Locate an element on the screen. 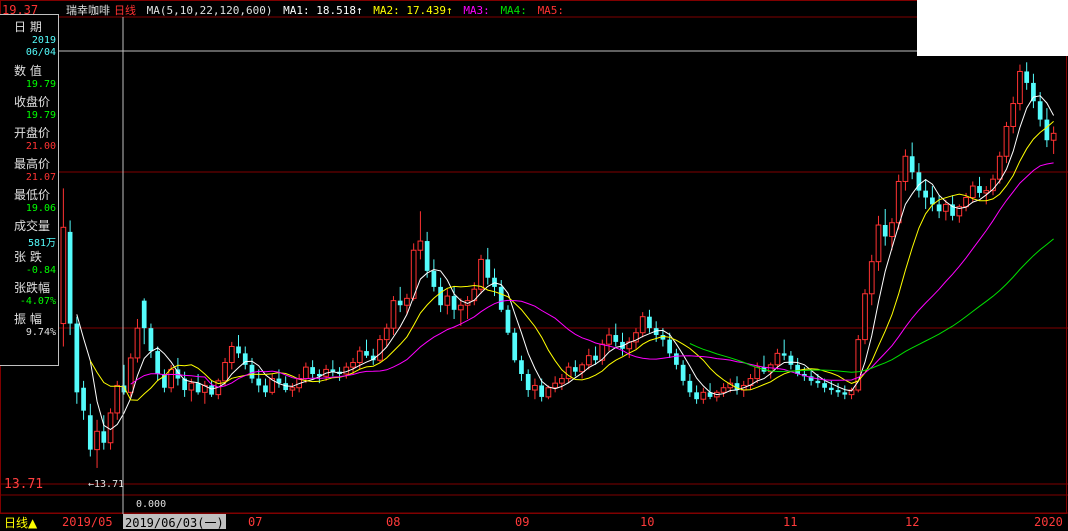 Image resolution: width=1068 pixels, height=531 pixels. time-label: 2020 is located at coordinates (1048, 522).